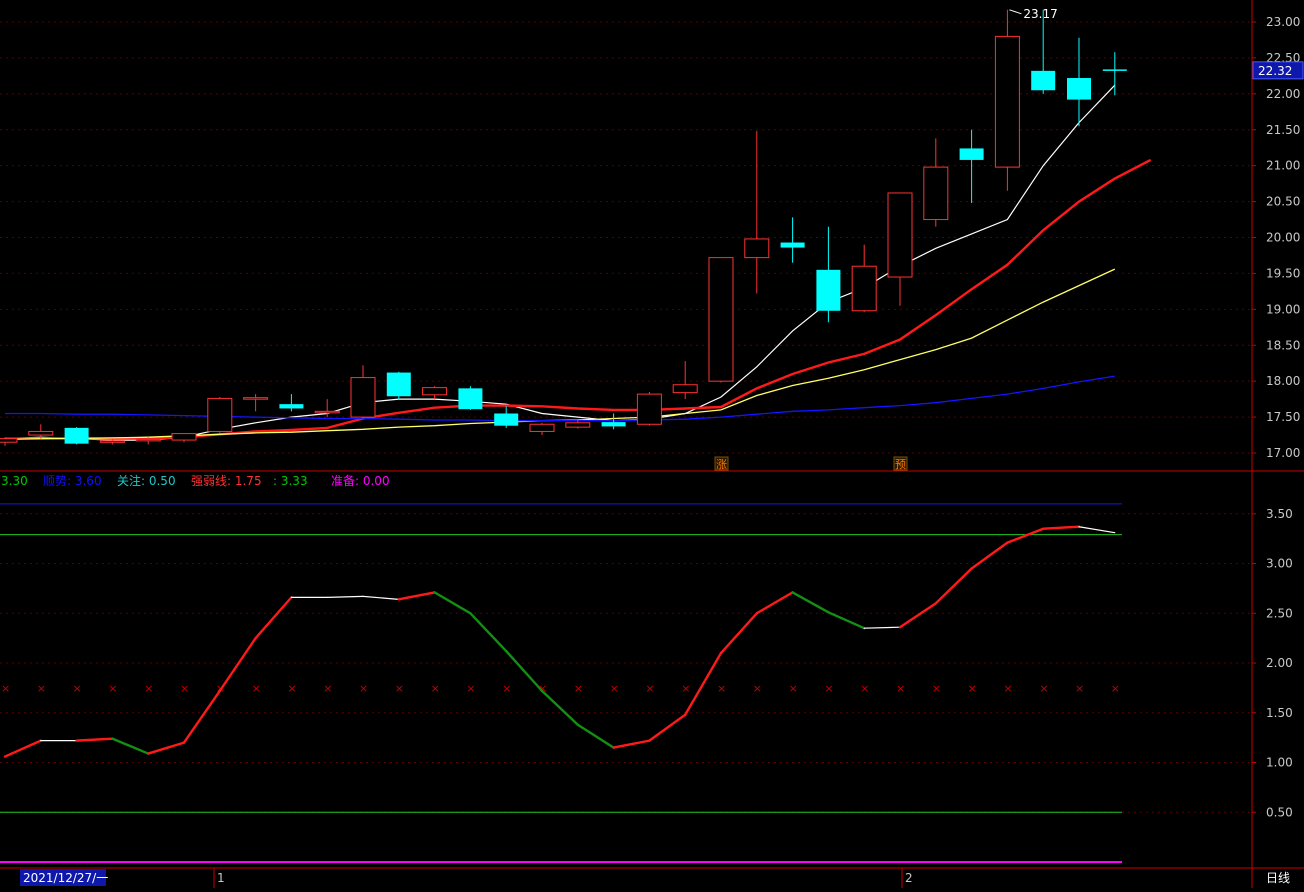  What do you see at coordinates (360, 481) in the screenshot?
I see `indicator-legend-item: 准备: 0.00` at bounding box center [360, 481].